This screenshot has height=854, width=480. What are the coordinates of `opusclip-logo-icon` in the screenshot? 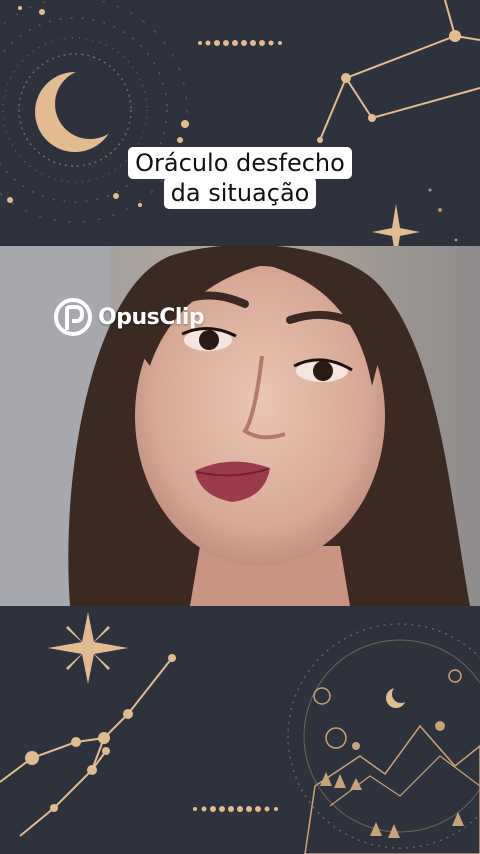 It's located at (73, 317).